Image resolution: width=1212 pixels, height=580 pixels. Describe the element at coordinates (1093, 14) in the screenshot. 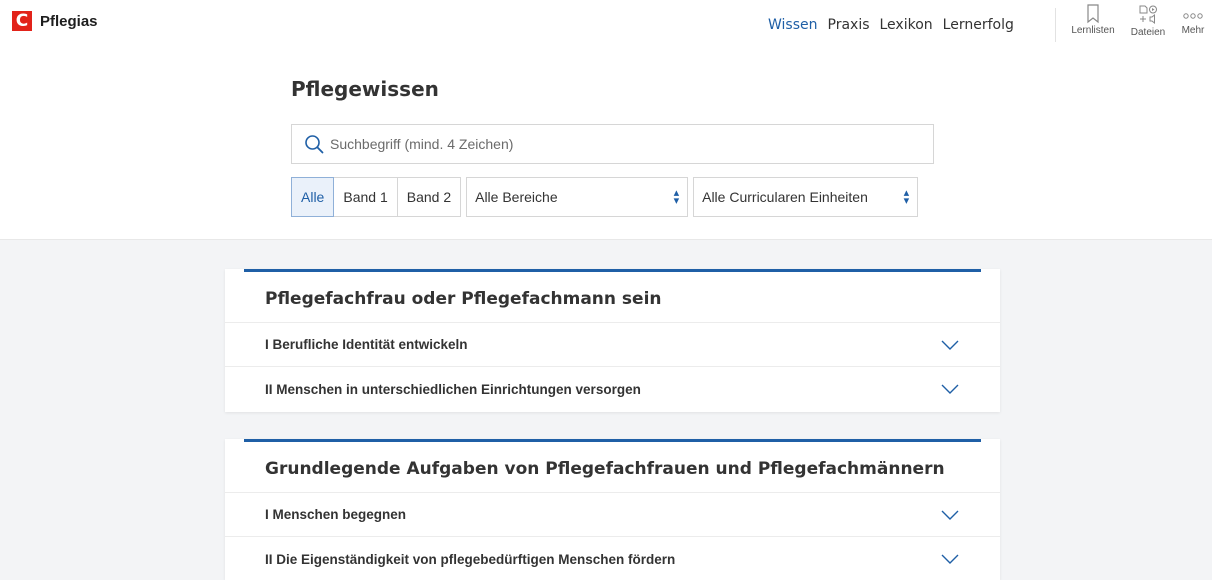

I see `bookmark-icon` at that location.